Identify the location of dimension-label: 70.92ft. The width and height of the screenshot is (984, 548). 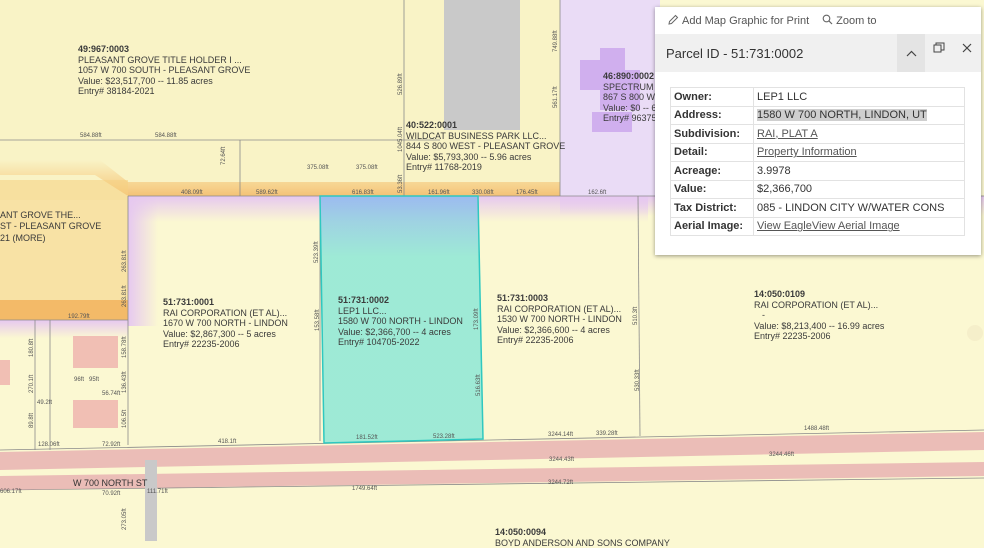
(111, 494).